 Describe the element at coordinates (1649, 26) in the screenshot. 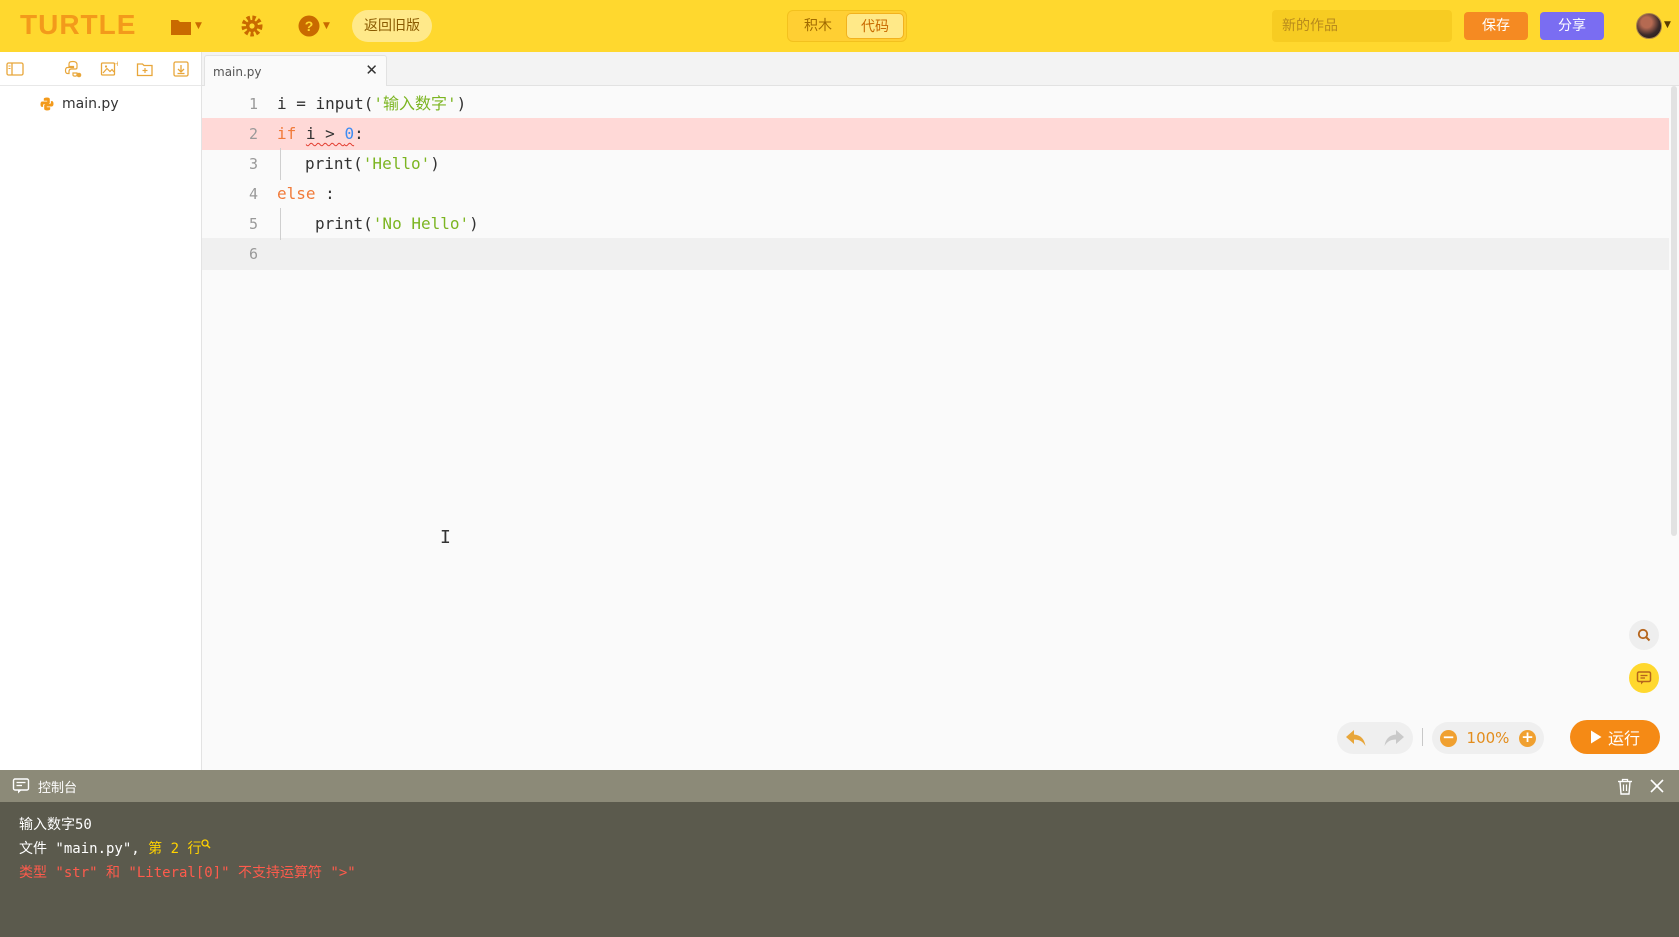

I see `avatar` at that location.